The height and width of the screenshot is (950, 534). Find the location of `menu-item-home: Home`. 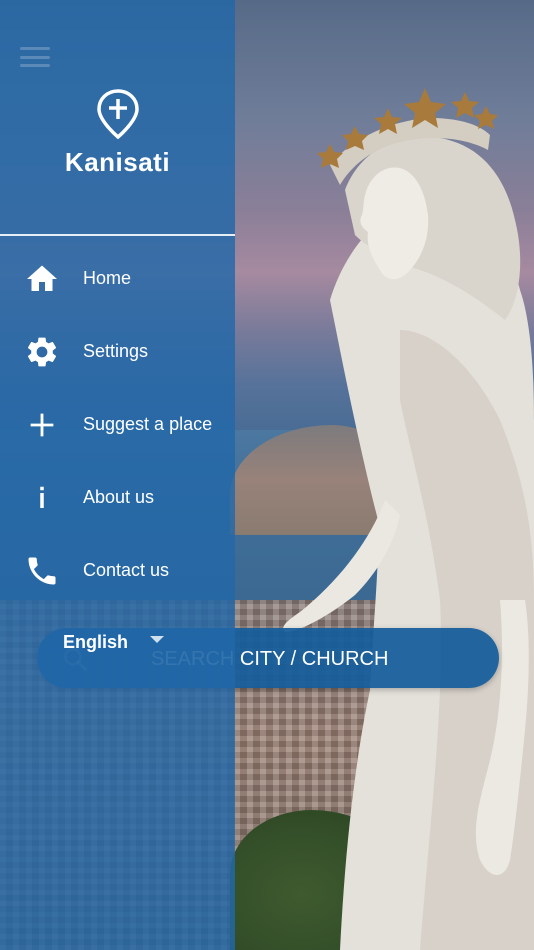

menu-item-home: Home is located at coordinates (117, 278).